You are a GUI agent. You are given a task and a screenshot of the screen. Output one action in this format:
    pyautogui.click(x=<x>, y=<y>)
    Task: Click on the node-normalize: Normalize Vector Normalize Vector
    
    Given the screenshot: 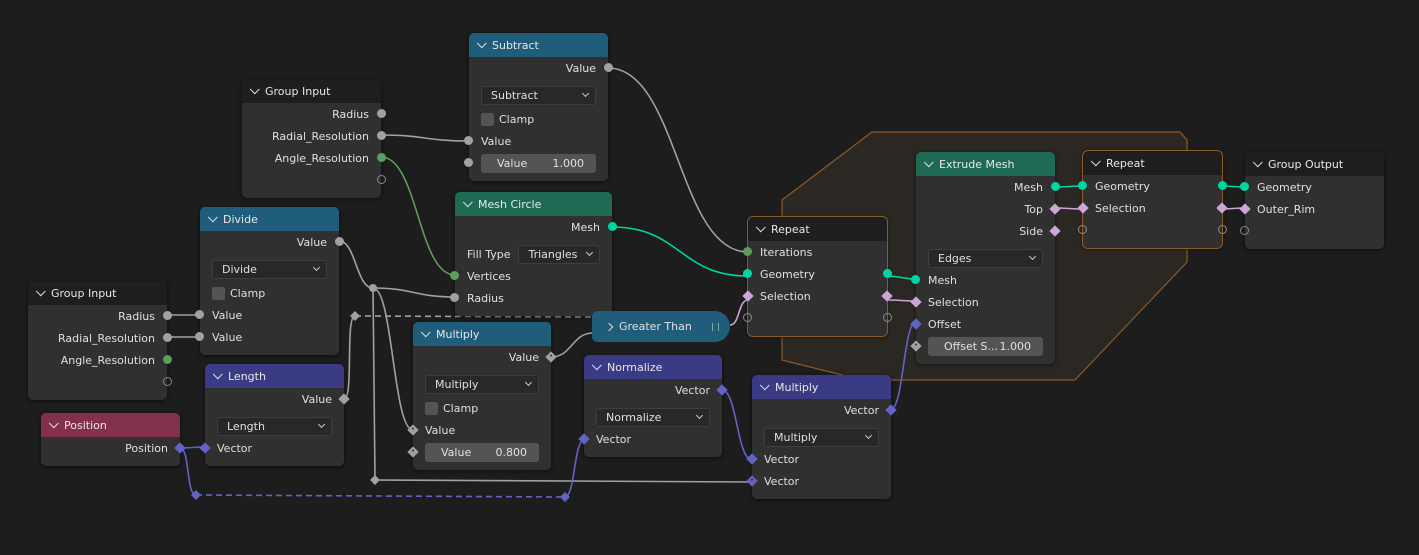 What is the action you would take?
    pyautogui.click(x=653, y=406)
    